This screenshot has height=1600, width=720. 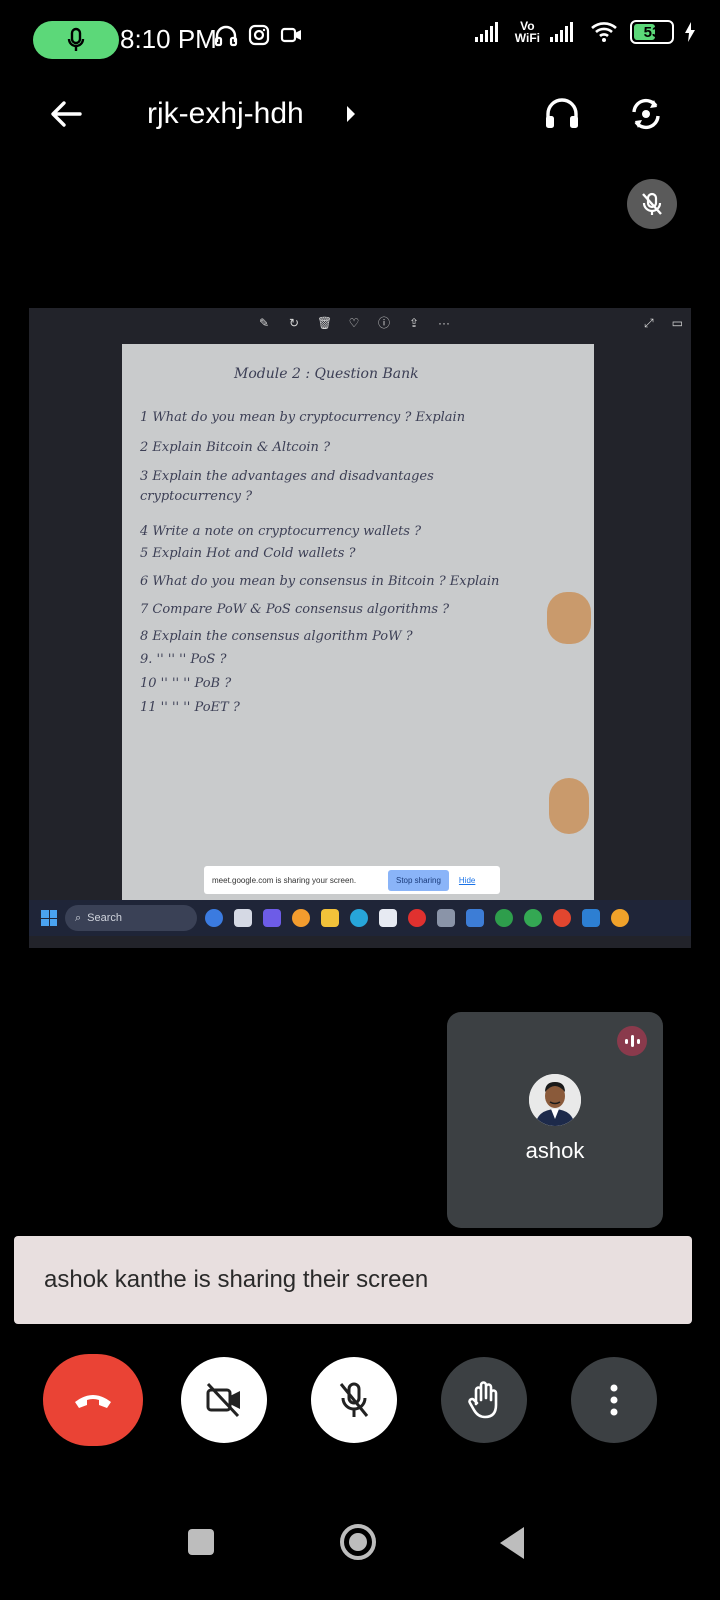 What do you see at coordinates (290, 35) in the screenshot?
I see `video-notification-icon` at bounding box center [290, 35].